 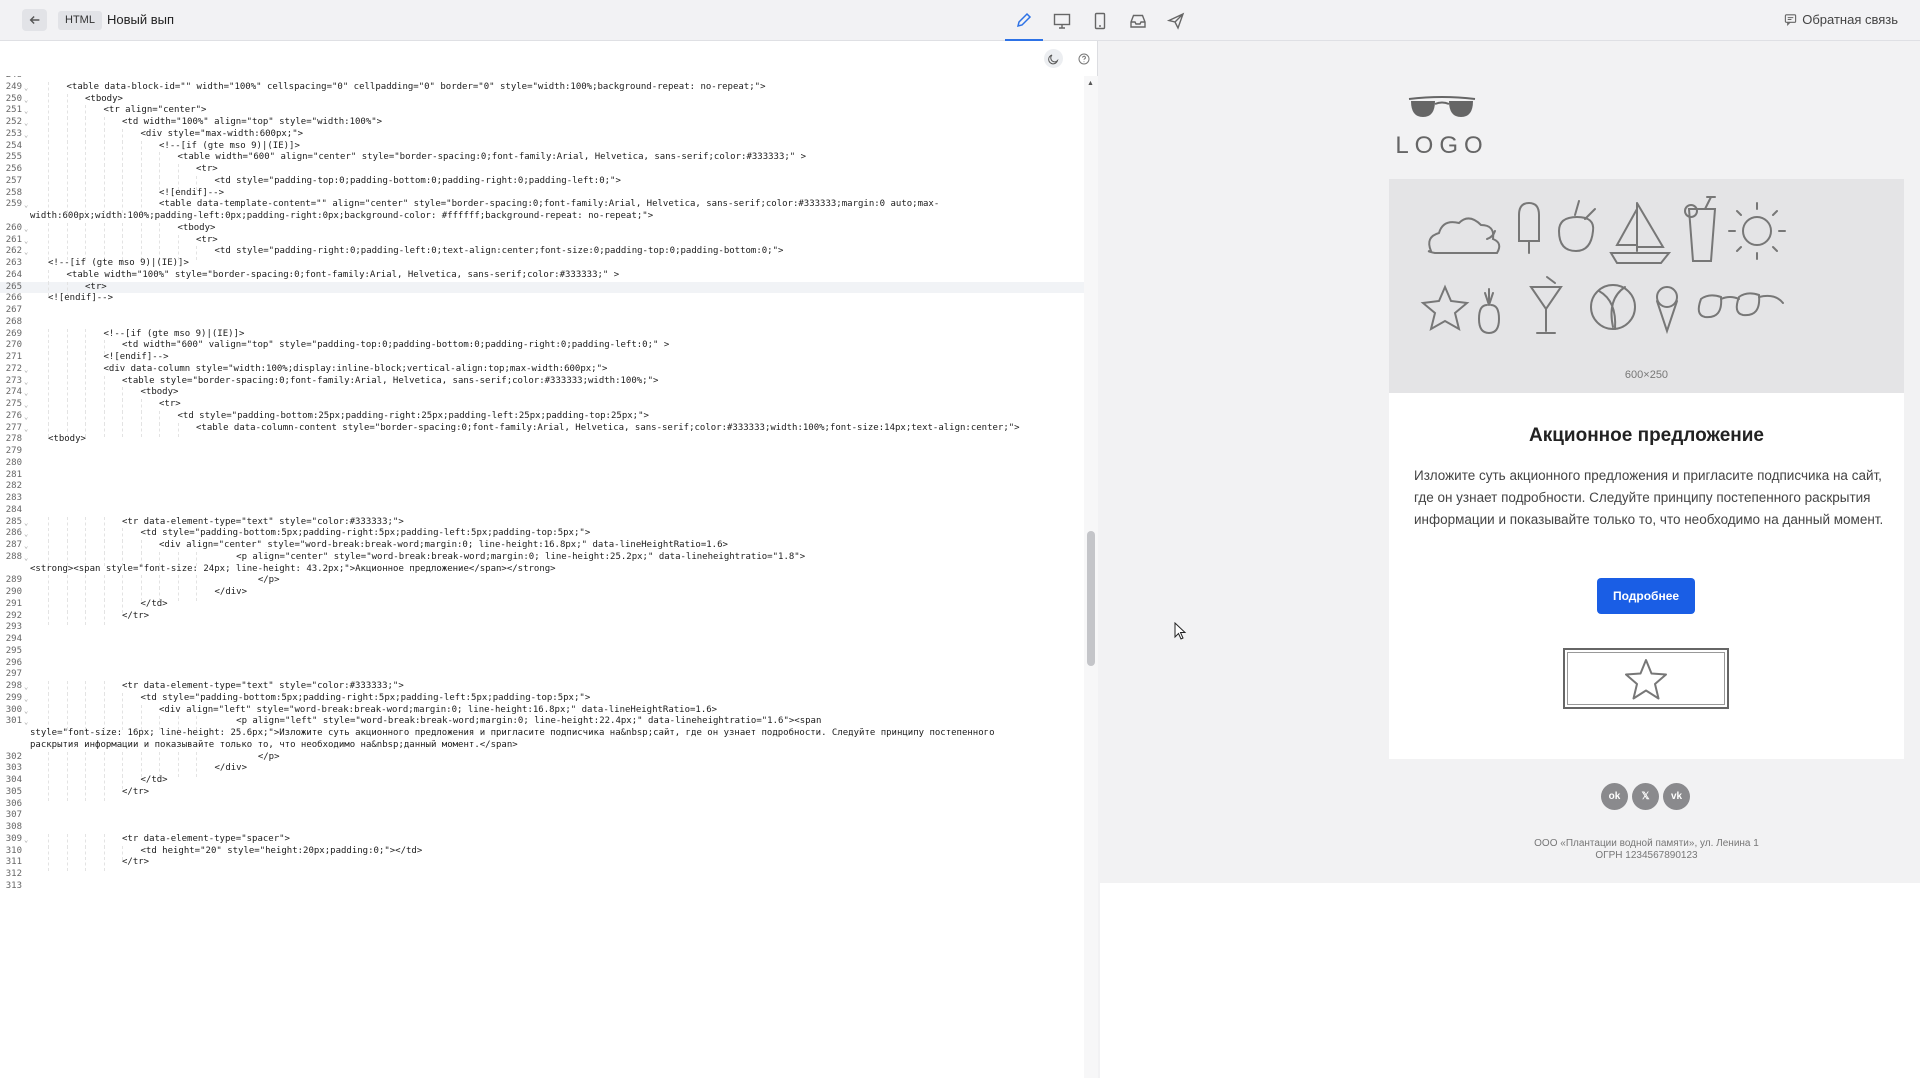 What do you see at coordinates (1024, 20) in the screenshot?
I see `edit-mode-button` at bounding box center [1024, 20].